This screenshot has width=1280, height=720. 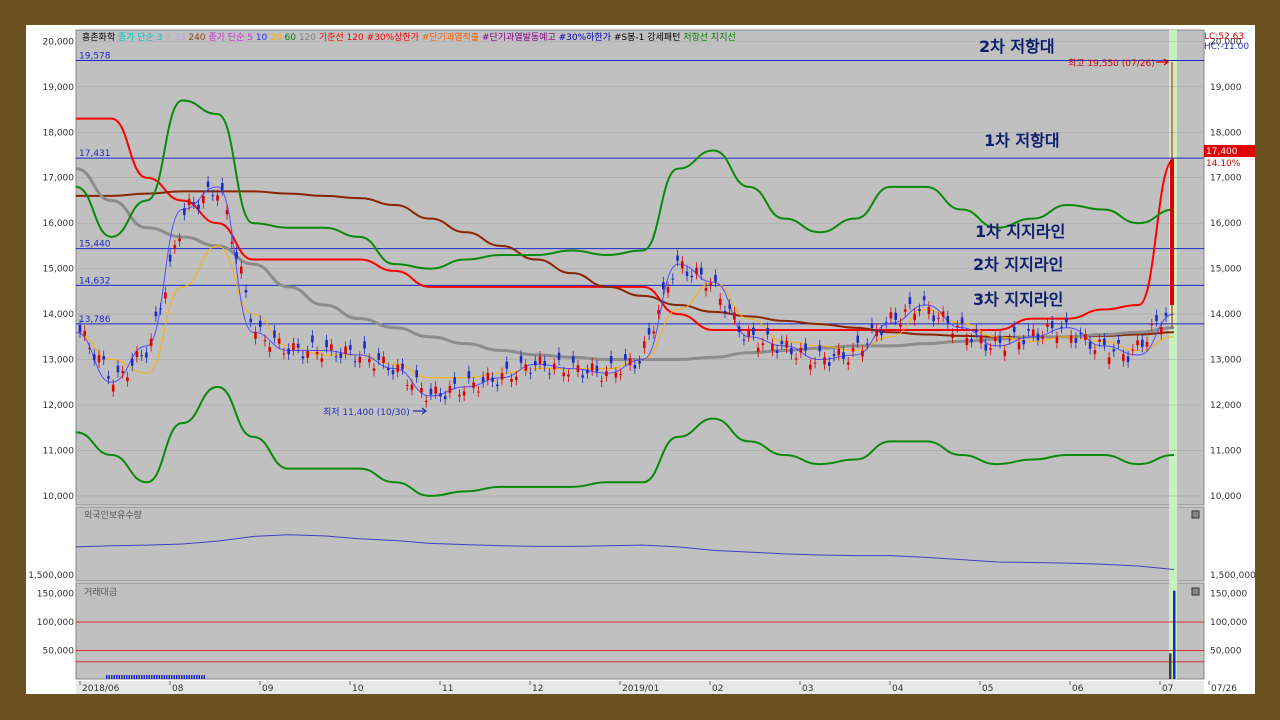 I want to click on legend-stock-name: 흥촌화학, so click(x=100, y=37).